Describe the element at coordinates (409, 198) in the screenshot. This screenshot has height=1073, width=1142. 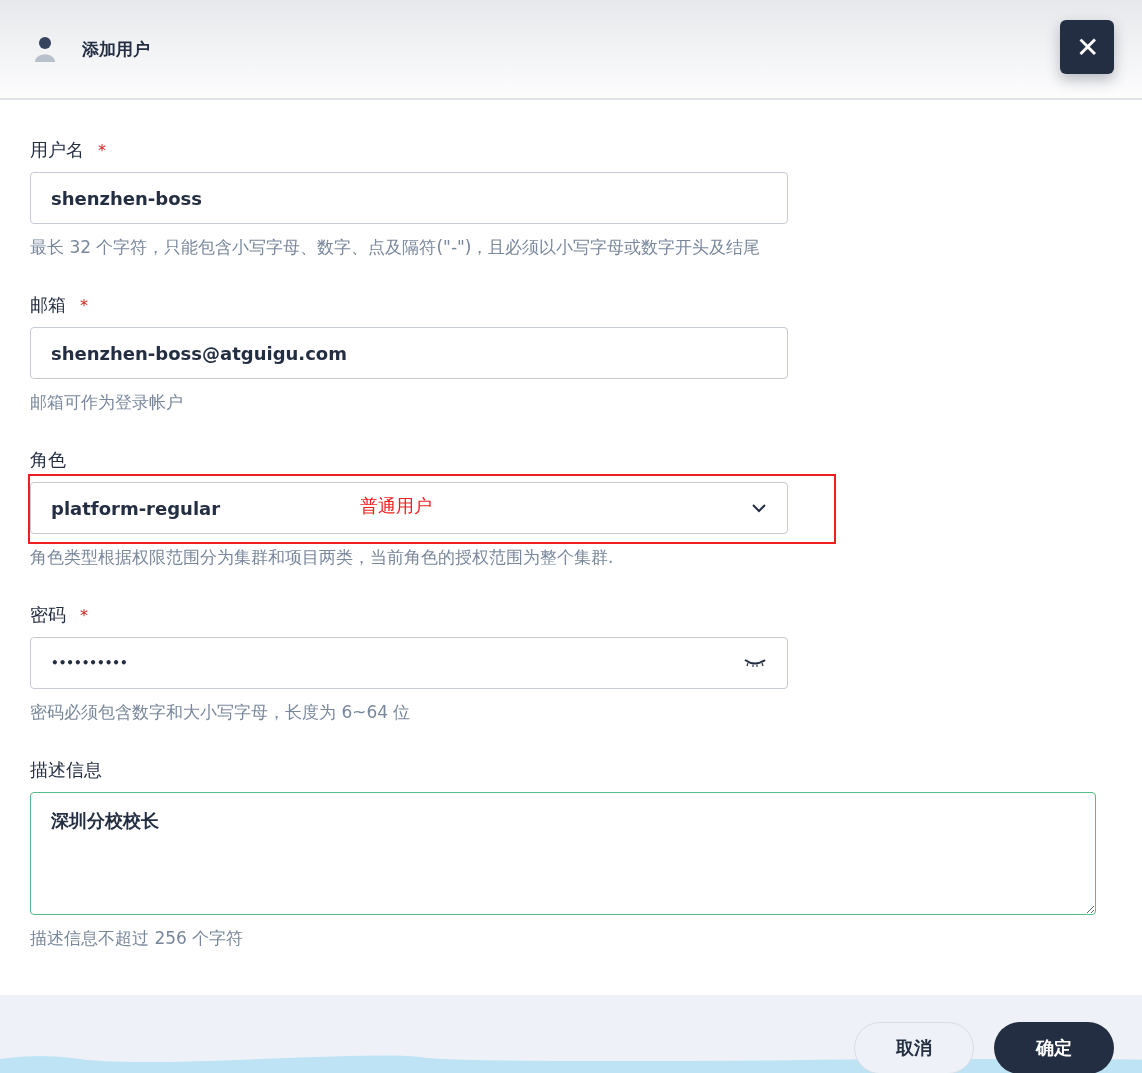
I see `text-field: shenzhen-boss` at that location.